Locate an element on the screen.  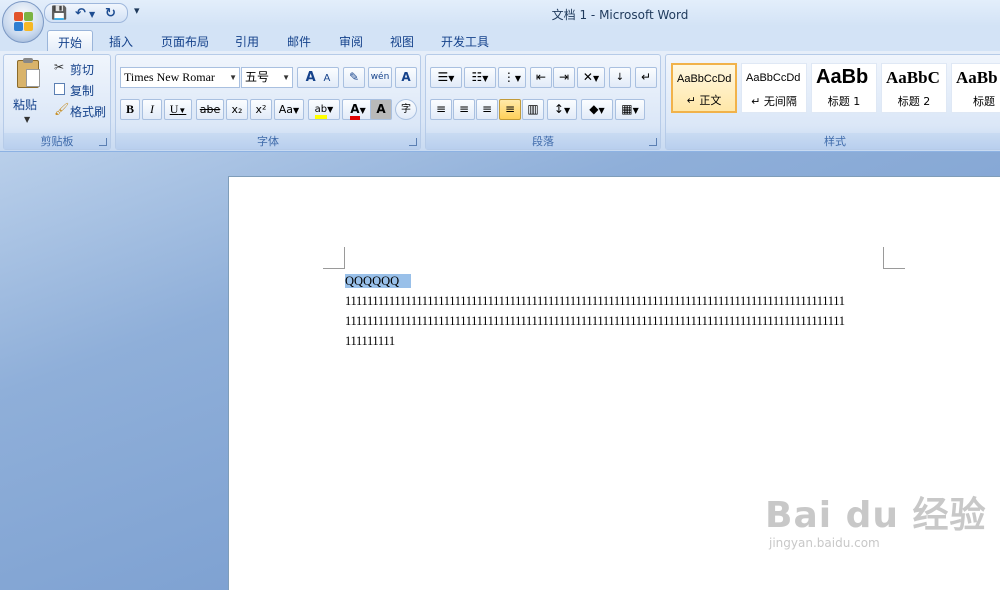
office-button is located at coordinates (23, 22).